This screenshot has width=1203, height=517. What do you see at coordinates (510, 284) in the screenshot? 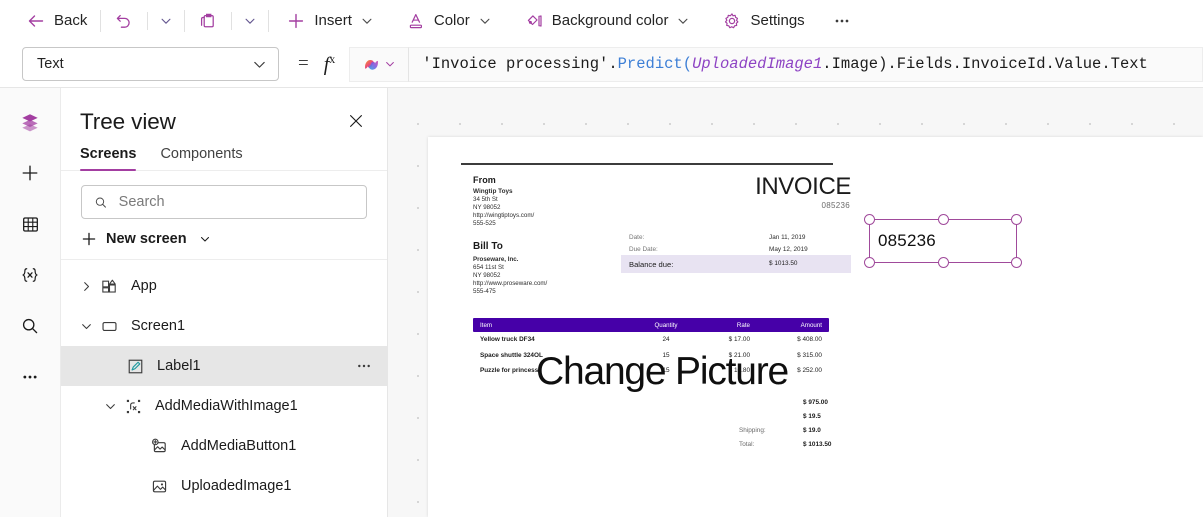
I see `invoice-billto-url: http://www.proseware.com/` at bounding box center [510, 284].